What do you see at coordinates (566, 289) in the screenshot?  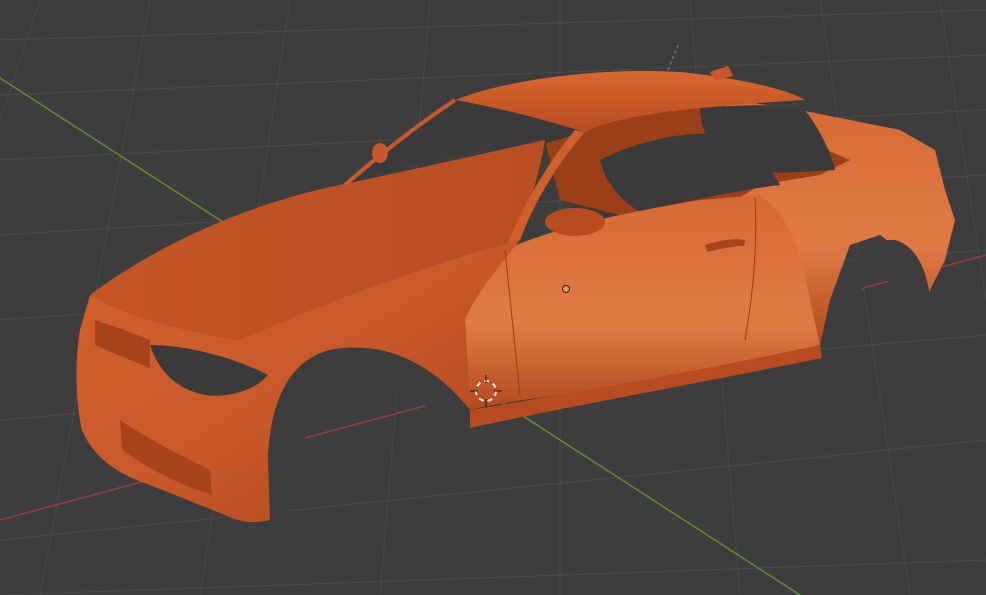 I see `object-origin-icon` at bounding box center [566, 289].